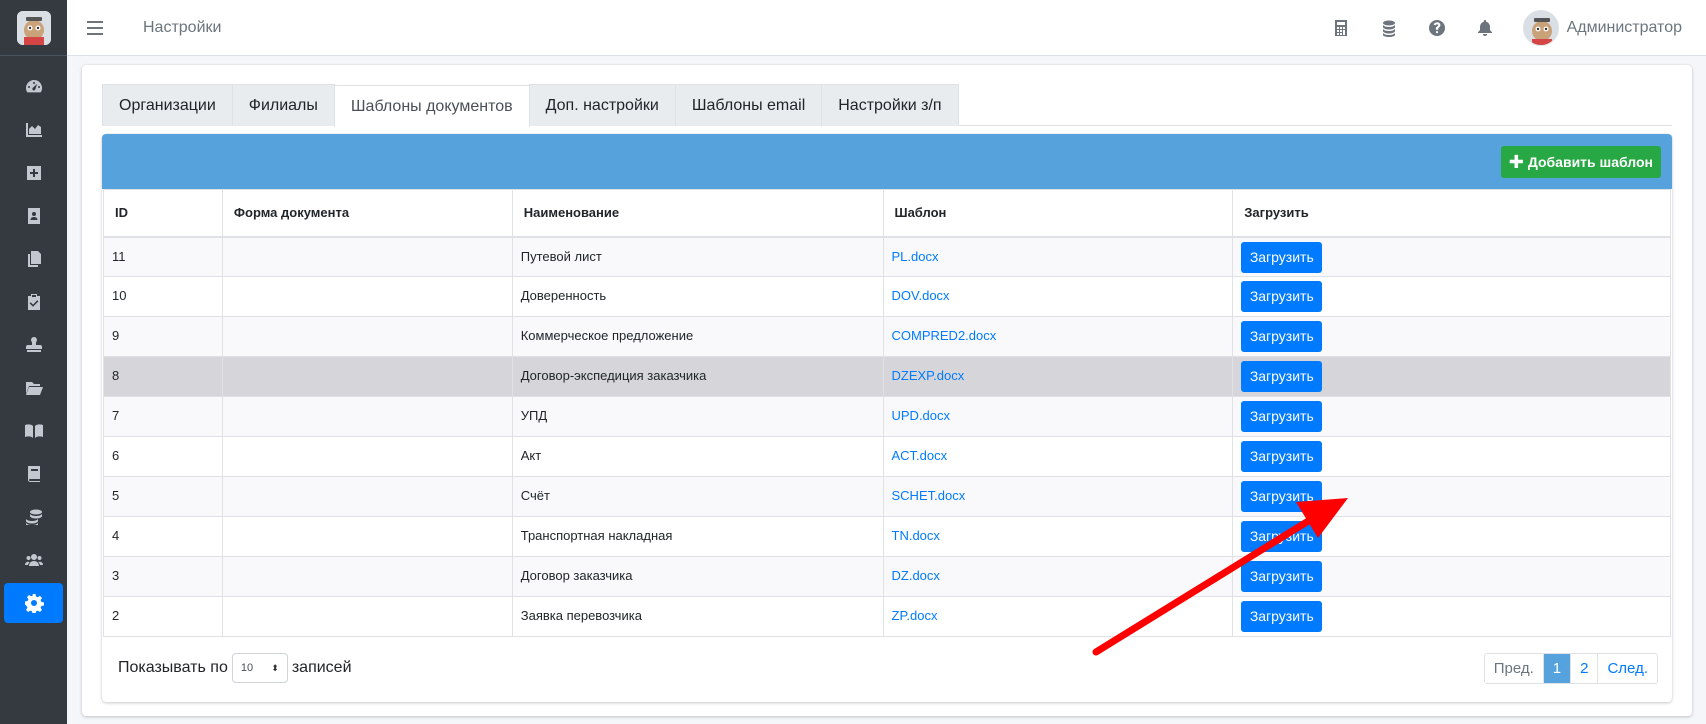 The image size is (1706, 724). Describe the element at coordinates (915, 615) in the screenshot. I see `template-file-link: ZP.docx` at that location.